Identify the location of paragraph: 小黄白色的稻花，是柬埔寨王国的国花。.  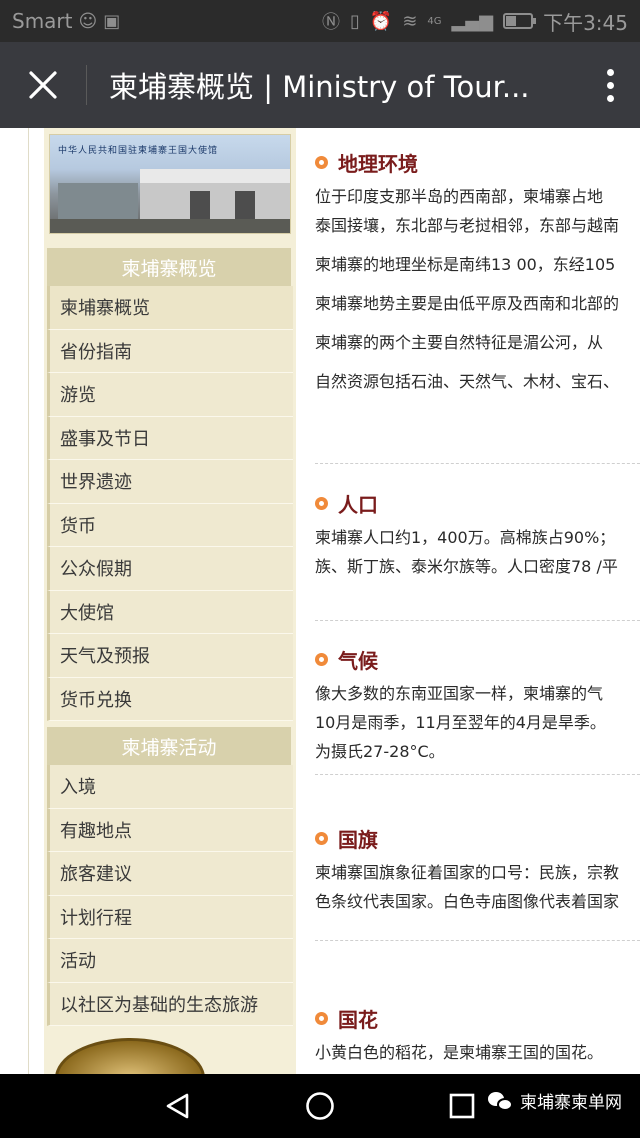
(476, 1052).